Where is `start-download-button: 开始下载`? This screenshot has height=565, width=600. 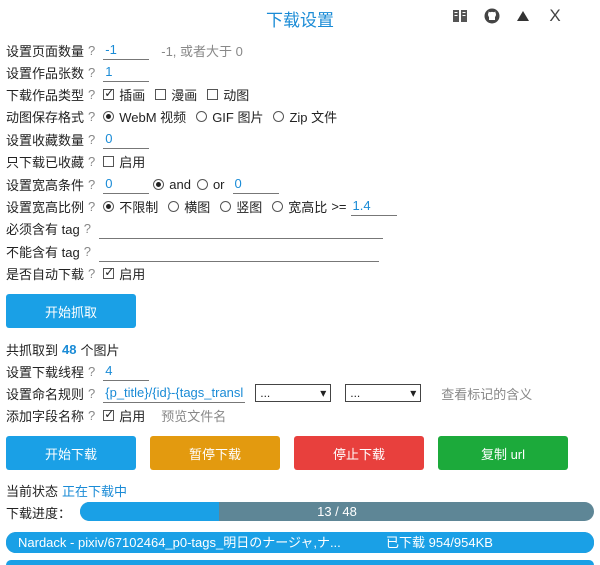
start-download-button: 开始下载 is located at coordinates (71, 453).